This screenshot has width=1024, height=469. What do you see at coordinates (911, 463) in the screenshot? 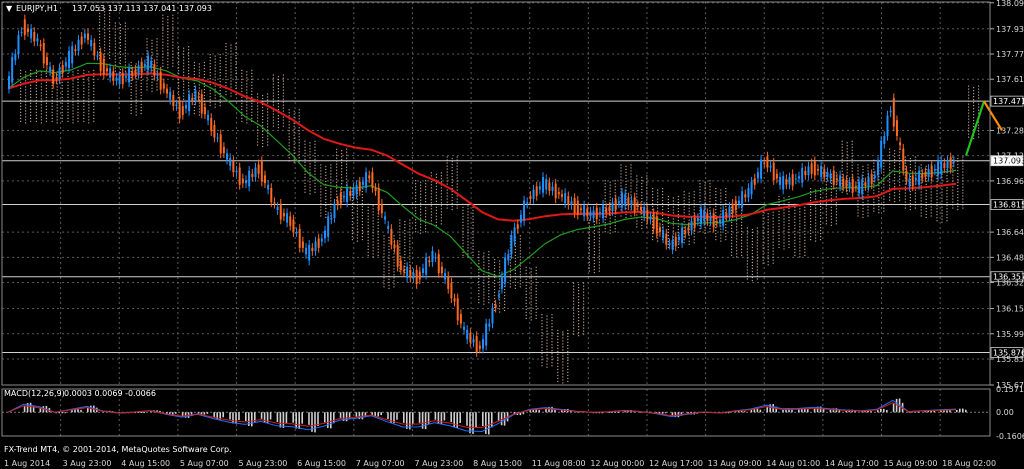
I see `time-tick-label: 15 Aug 09:00` at bounding box center [911, 463].